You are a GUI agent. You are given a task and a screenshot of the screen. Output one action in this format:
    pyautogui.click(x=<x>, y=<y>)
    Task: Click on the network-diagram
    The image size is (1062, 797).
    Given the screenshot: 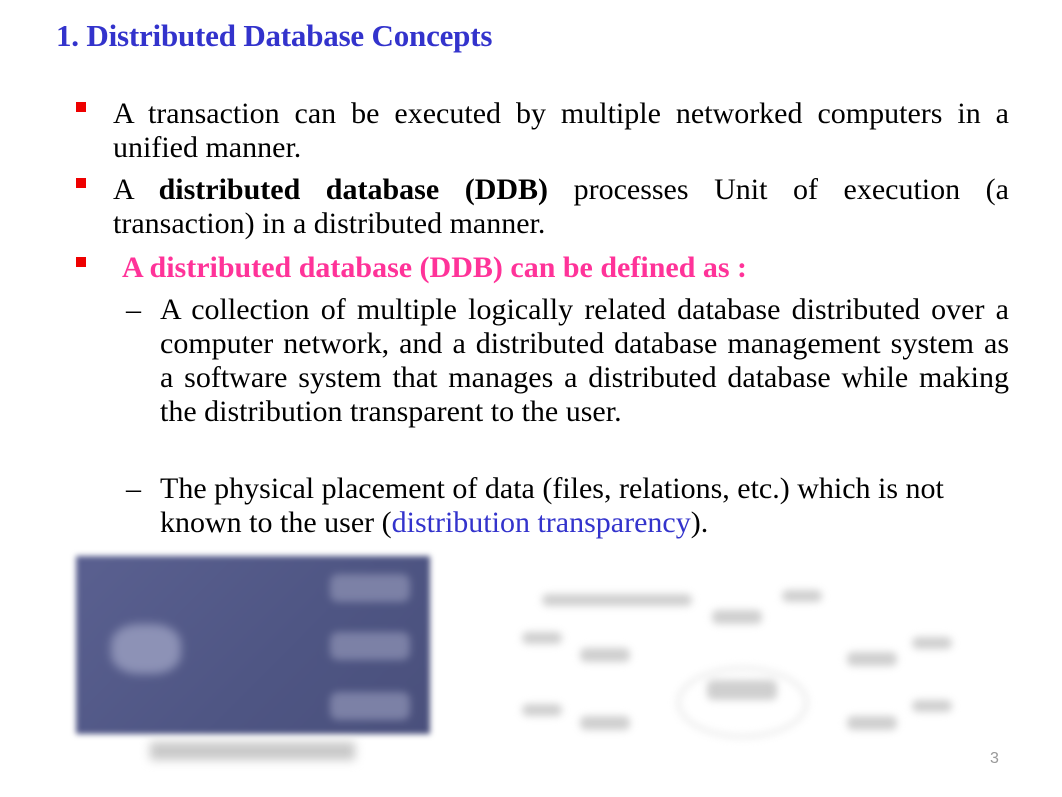 What is the action you would take?
    pyautogui.click(x=737, y=672)
    